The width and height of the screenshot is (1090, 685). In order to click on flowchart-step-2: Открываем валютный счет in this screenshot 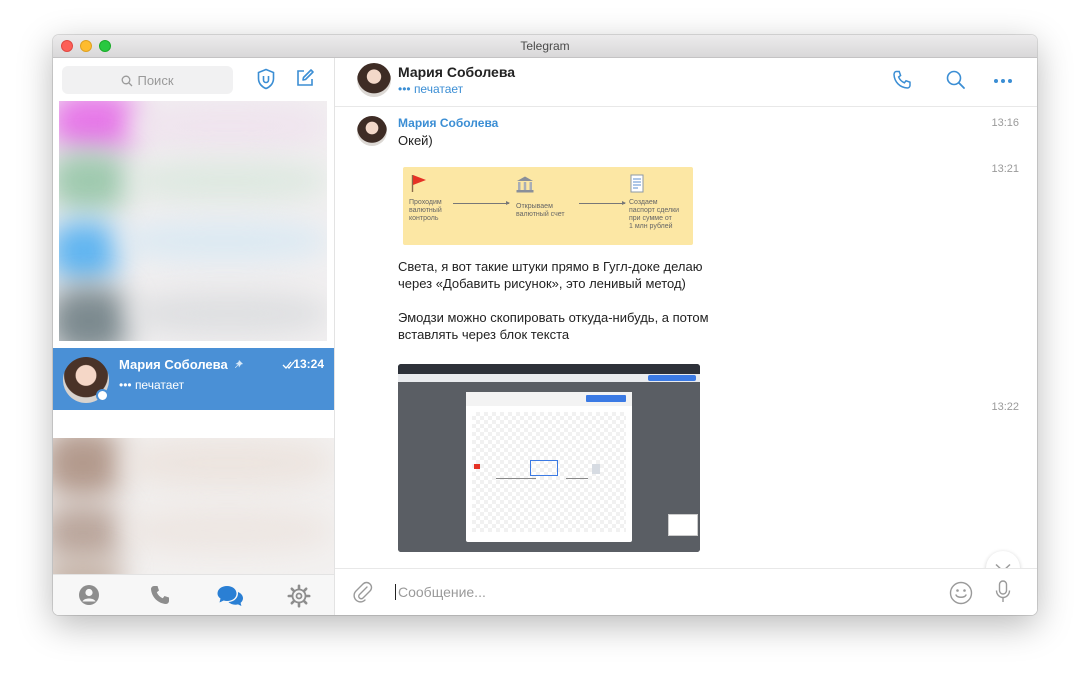, I will do `click(540, 210)`.